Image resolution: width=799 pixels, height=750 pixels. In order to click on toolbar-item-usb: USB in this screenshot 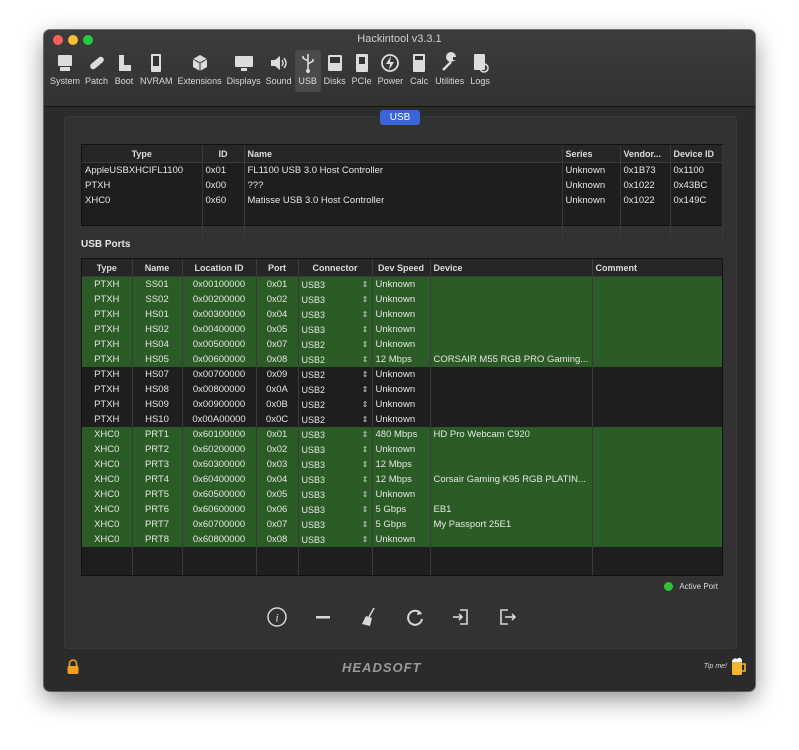, I will do `click(307, 71)`.